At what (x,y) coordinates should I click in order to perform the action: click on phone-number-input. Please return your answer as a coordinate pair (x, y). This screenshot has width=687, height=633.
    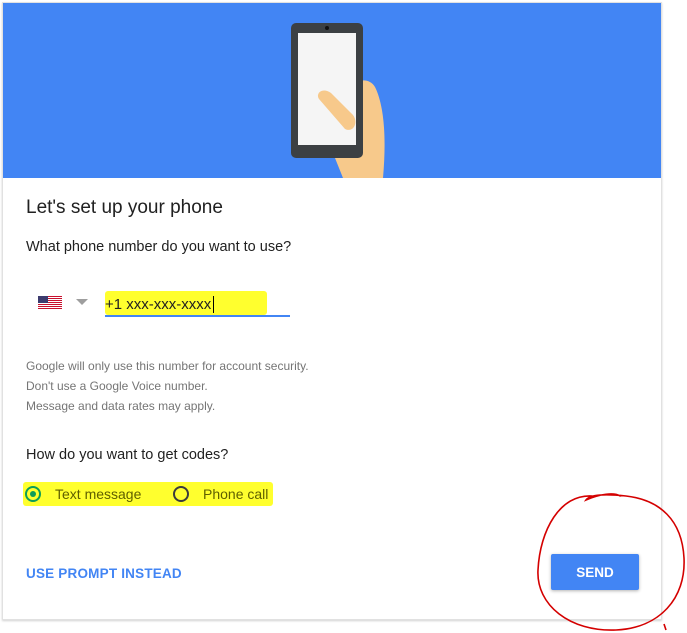
    Looking at the image, I should click on (197, 305).